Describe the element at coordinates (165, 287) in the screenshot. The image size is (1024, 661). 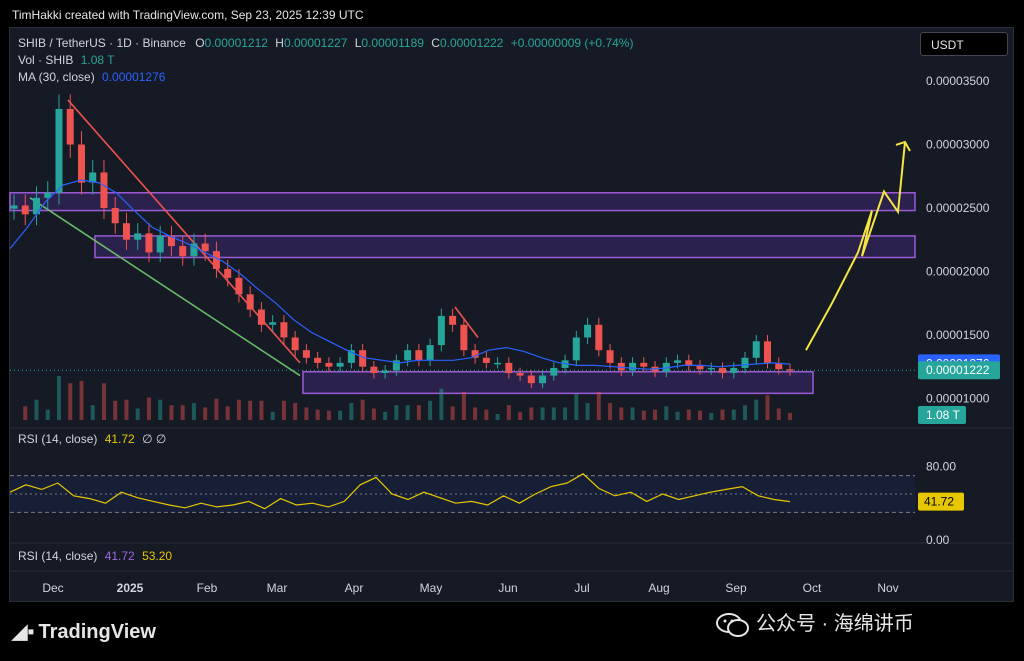
I see `support-trendline` at that location.